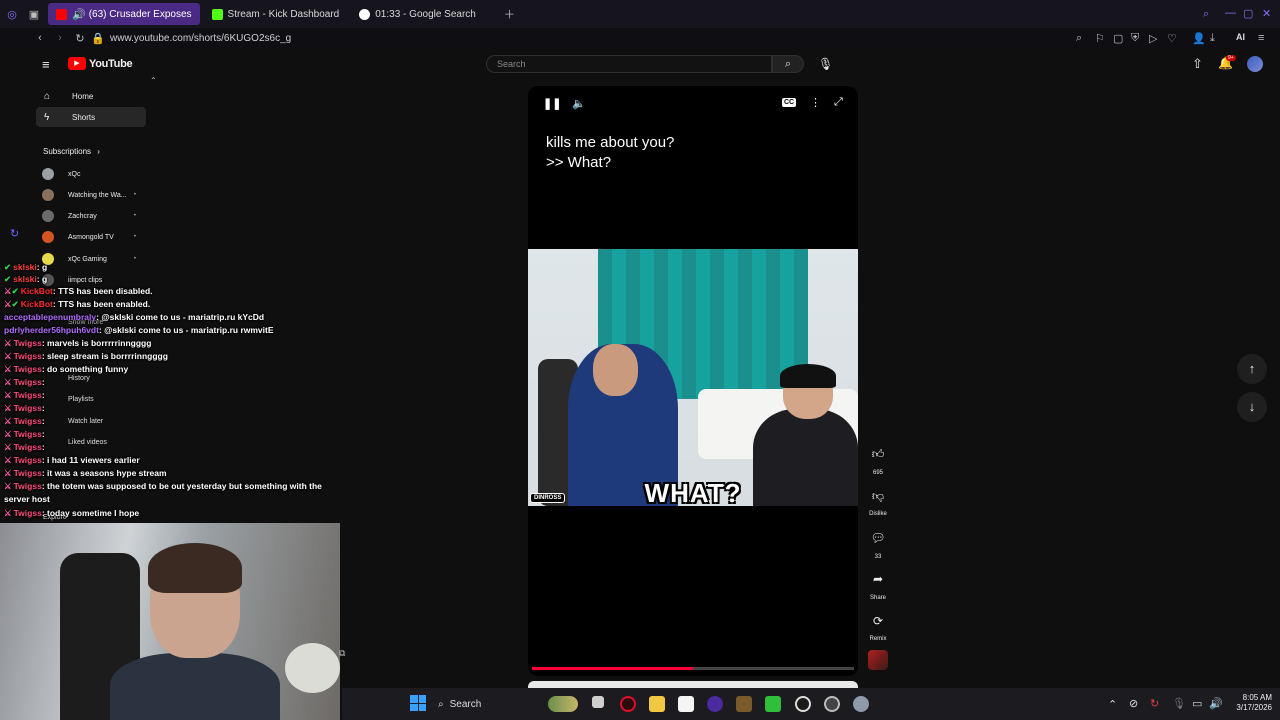 The image size is (1280, 720). I want to click on sidebar-item-watch-later: Watch later, so click(85, 421).